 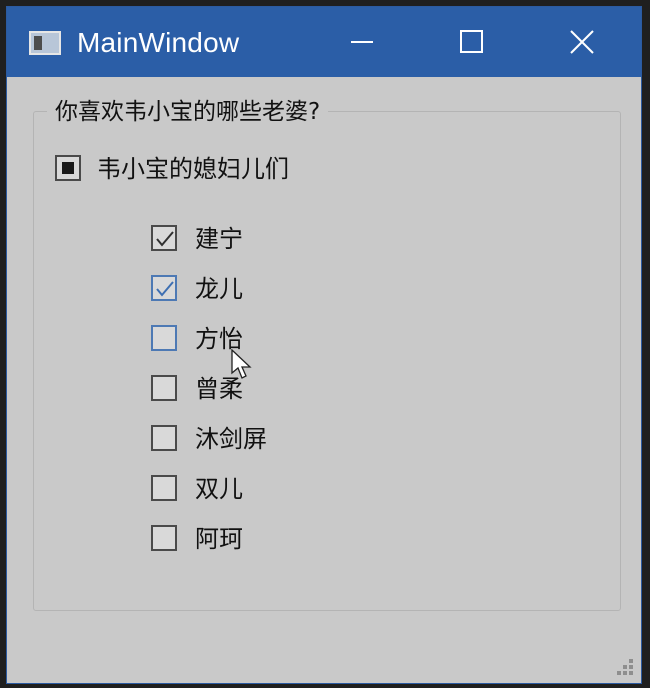 What do you see at coordinates (193, 169) in the screenshot?
I see `parent-checkbox-label: 韦小宝的媳妇儿们` at bounding box center [193, 169].